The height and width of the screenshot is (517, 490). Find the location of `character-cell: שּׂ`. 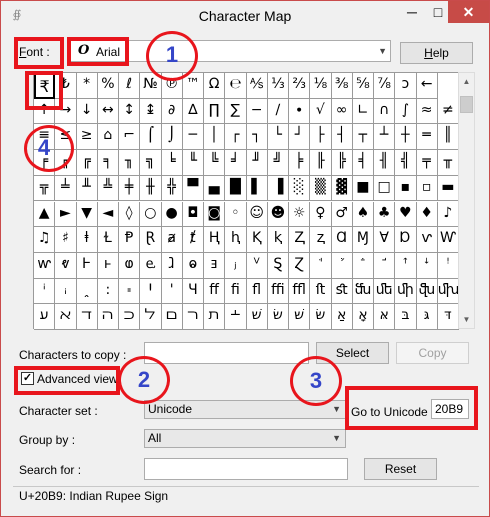

character-cell: שּׂ is located at coordinates (321, 317).